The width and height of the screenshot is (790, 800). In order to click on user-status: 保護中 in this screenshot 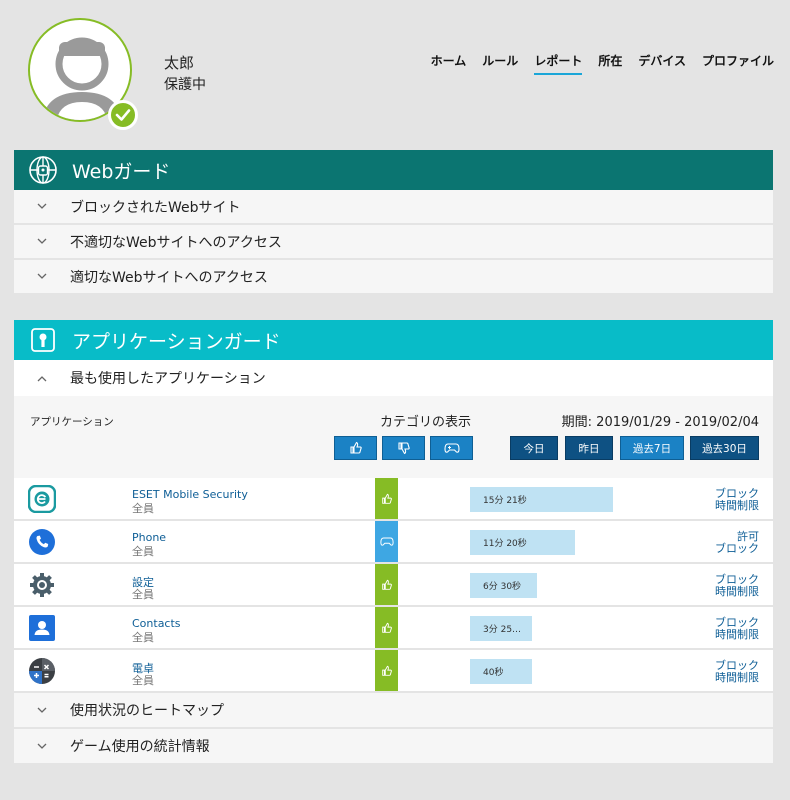, I will do `click(185, 85)`.